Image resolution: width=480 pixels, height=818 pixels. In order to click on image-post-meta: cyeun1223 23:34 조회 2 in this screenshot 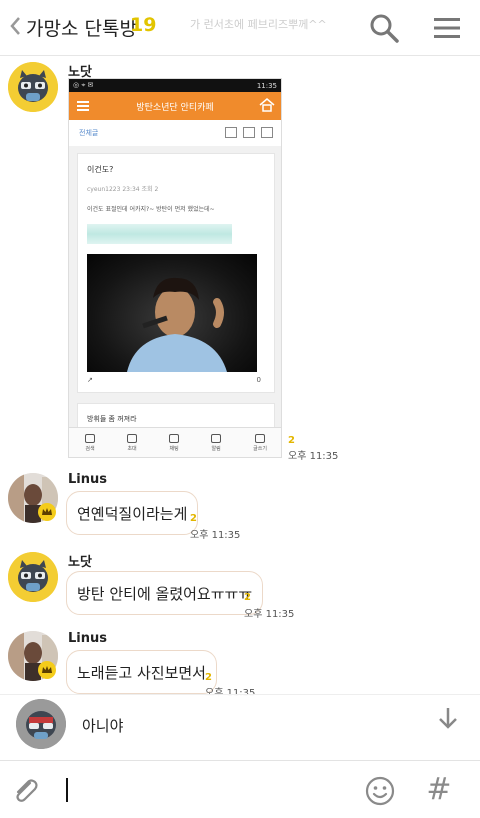, I will do `click(123, 189)`.